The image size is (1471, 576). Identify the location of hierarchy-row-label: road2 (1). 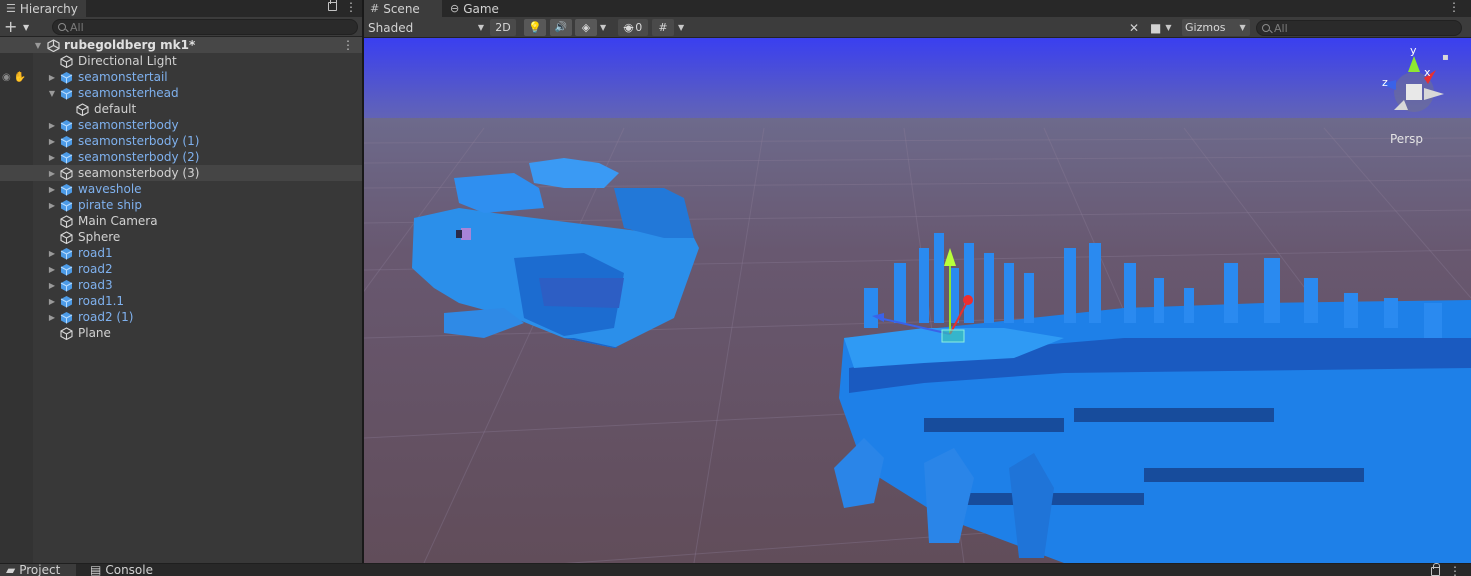
(106, 317).